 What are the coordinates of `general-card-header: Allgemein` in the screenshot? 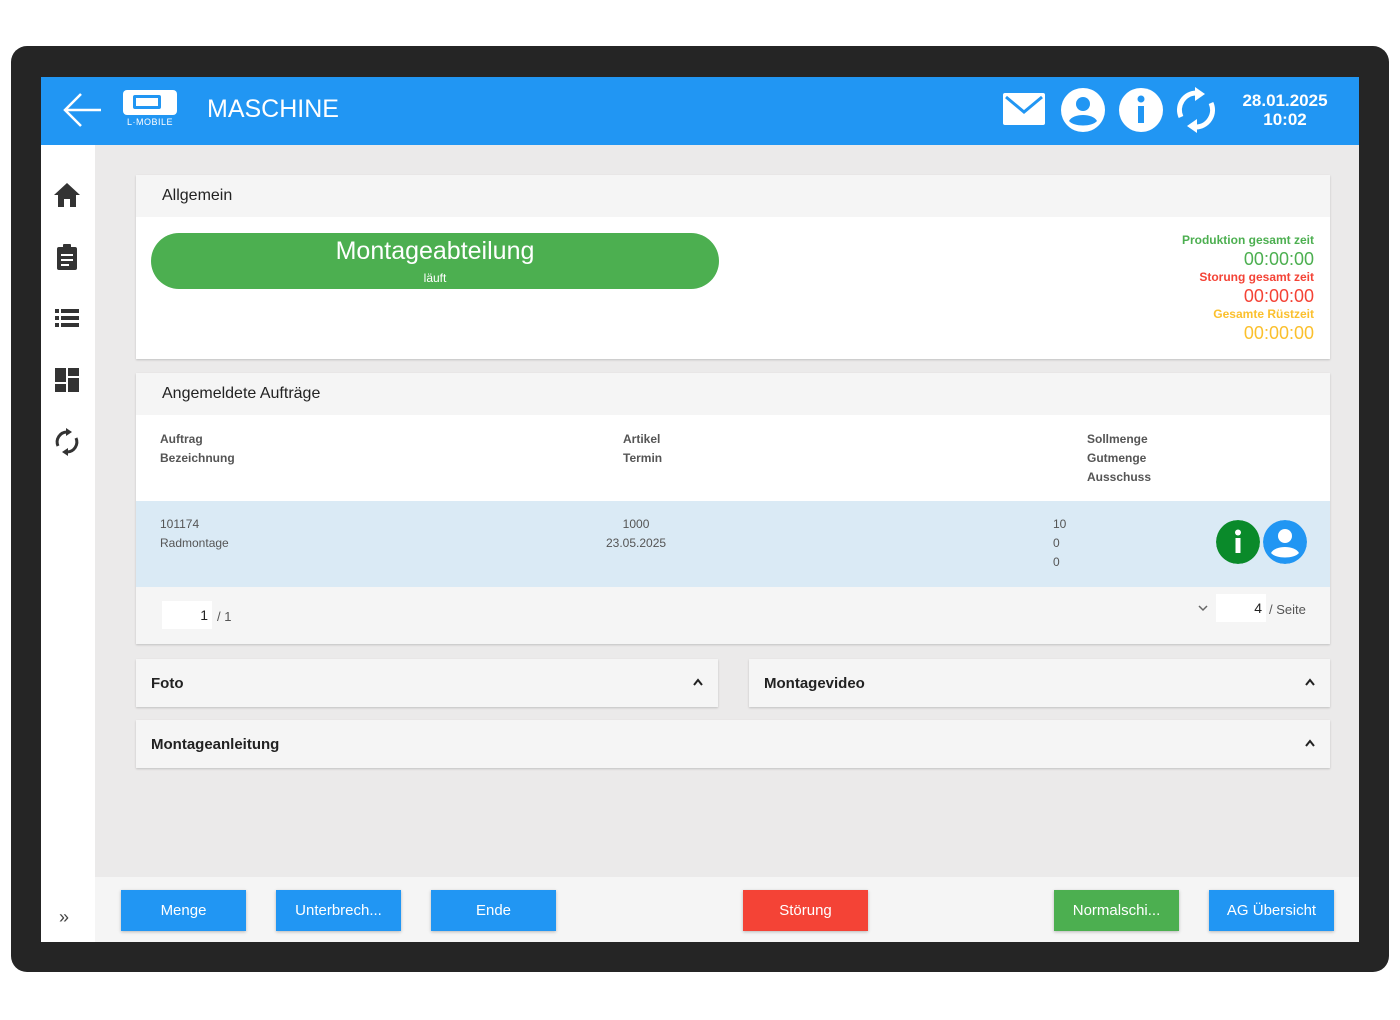 It's located at (733, 196).